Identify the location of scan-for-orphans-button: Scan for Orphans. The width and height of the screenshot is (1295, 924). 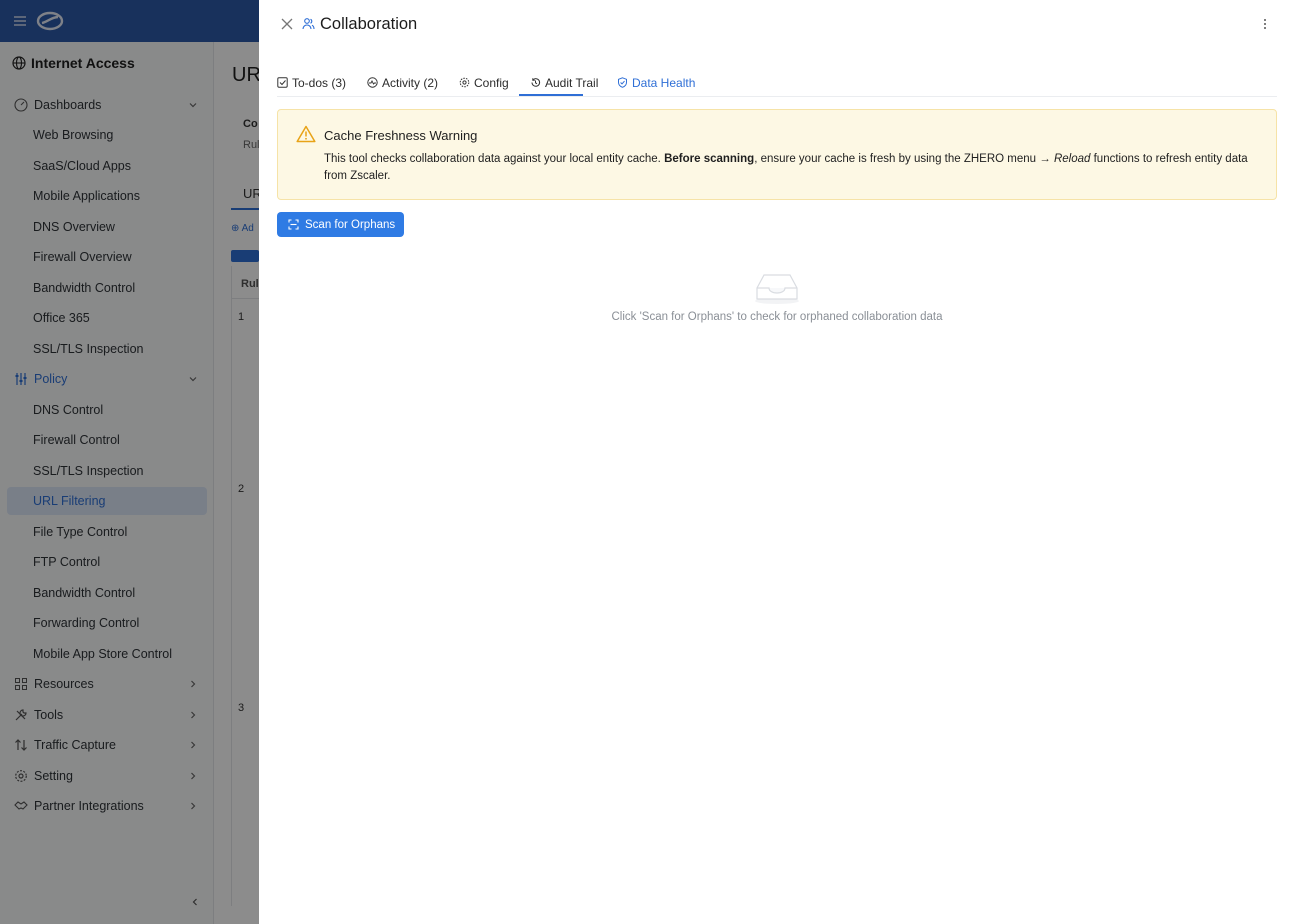
(340, 224).